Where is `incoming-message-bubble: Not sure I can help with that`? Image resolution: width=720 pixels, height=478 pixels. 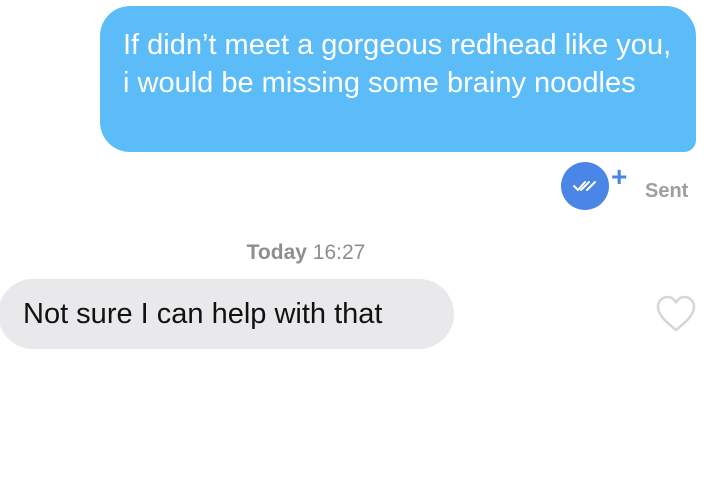 incoming-message-bubble: Not sure I can help with that is located at coordinates (227, 314).